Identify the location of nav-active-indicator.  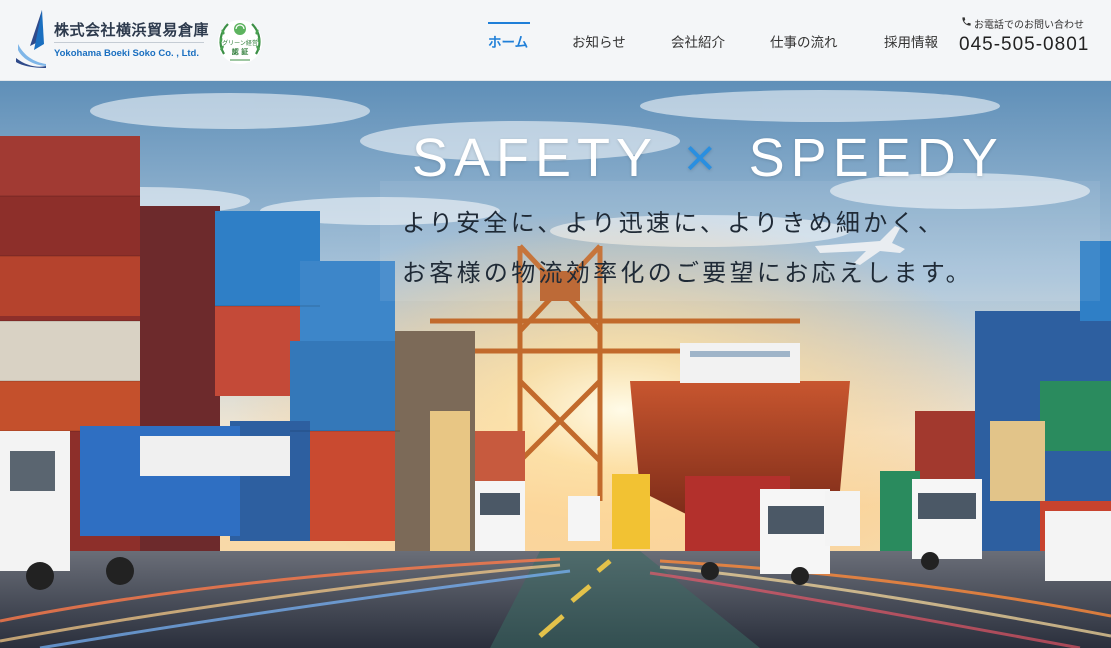
(509, 23).